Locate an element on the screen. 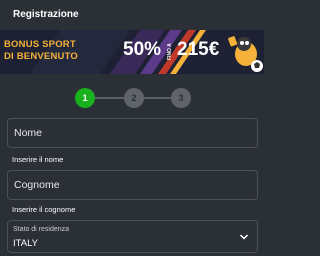  nome-input is located at coordinates (132, 133).